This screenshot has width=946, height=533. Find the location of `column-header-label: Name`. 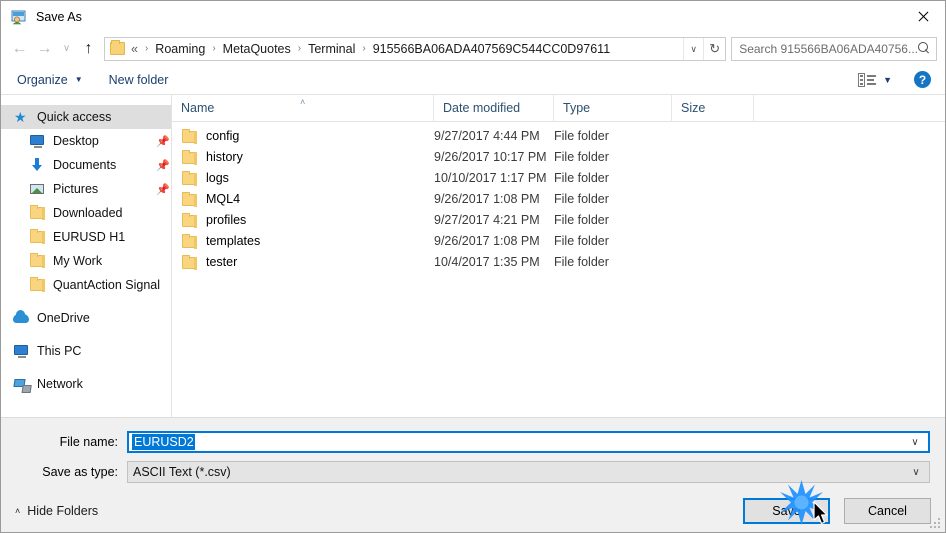

column-header-label: Name is located at coordinates (198, 108).